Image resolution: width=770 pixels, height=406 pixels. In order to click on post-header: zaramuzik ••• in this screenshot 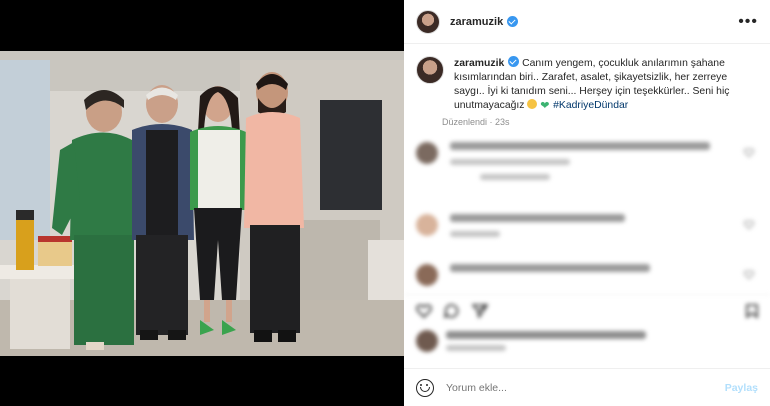, I will do `click(587, 22)`.